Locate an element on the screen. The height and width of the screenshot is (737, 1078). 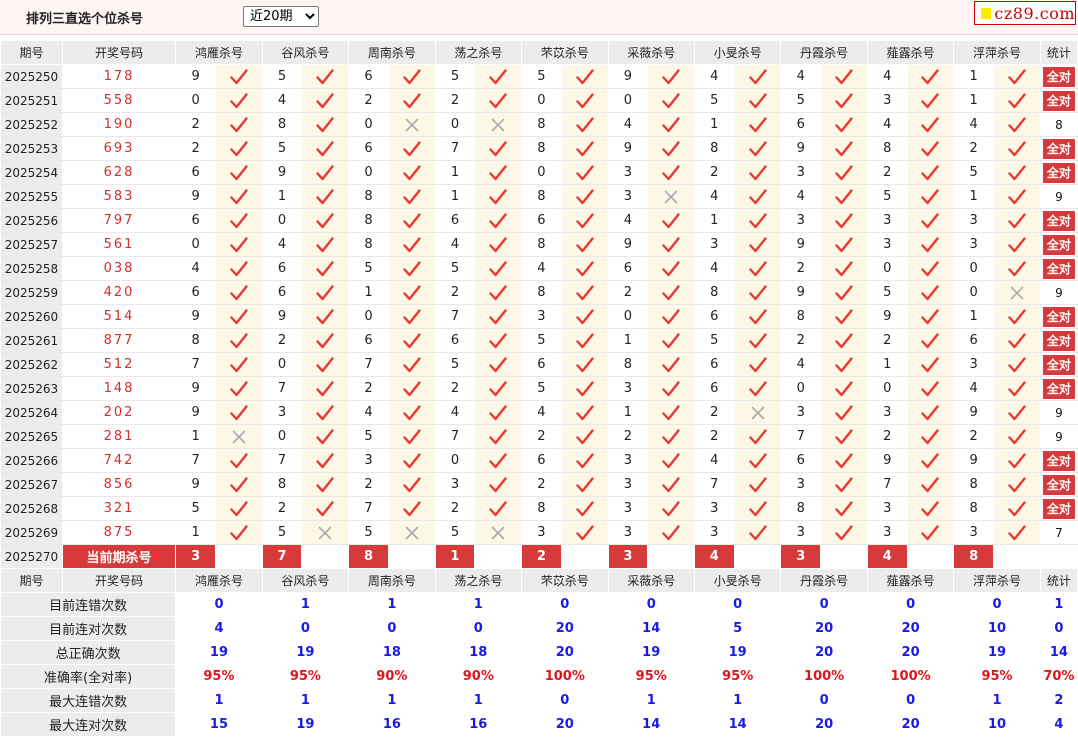
column-header: 统计 is located at coordinates (1058, 52).